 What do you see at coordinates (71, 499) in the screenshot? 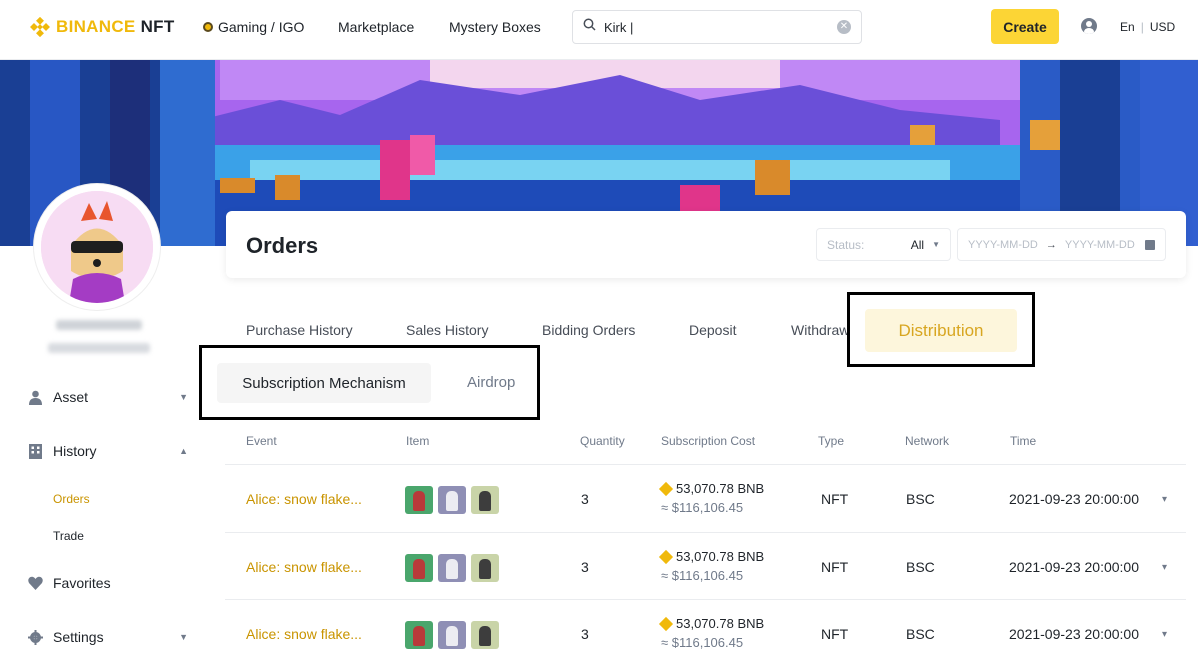
I see `sidebar-subitem-orders: Orders` at bounding box center [71, 499].